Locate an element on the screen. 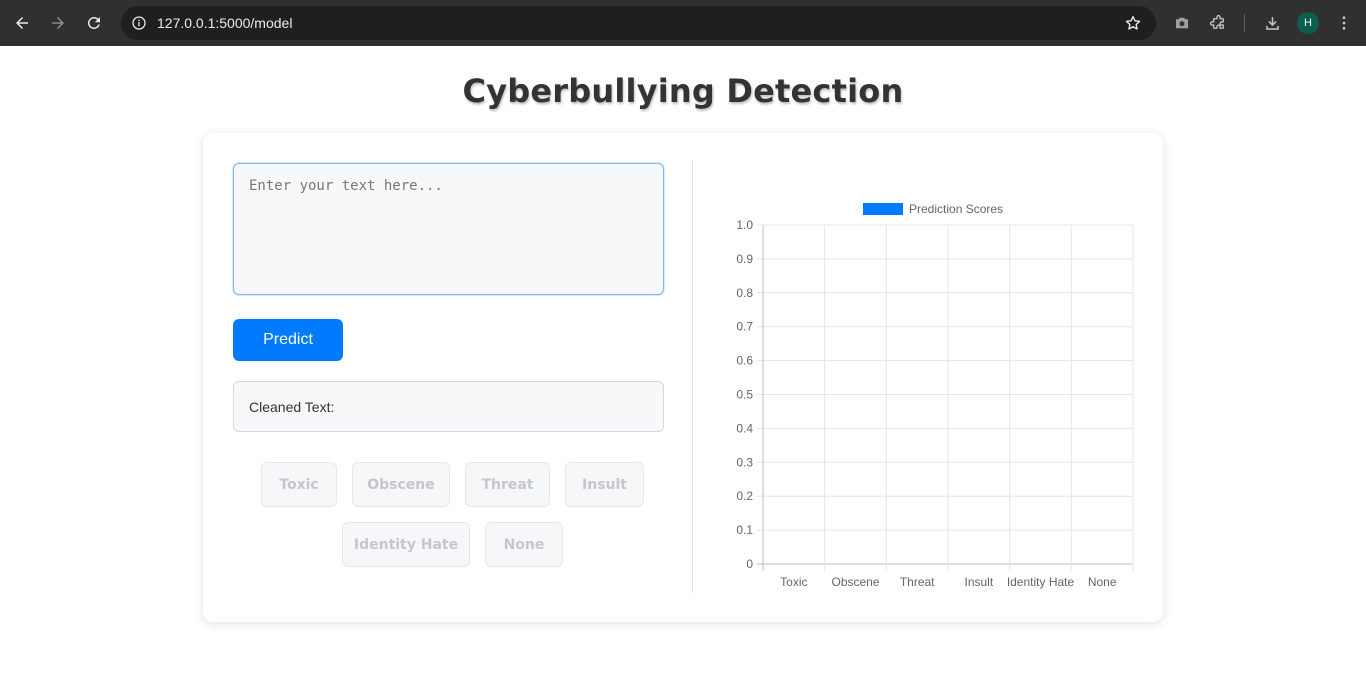 The height and width of the screenshot is (687, 1366). label-badge-identity-hate: Identity Hate is located at coordinates (406, 544).